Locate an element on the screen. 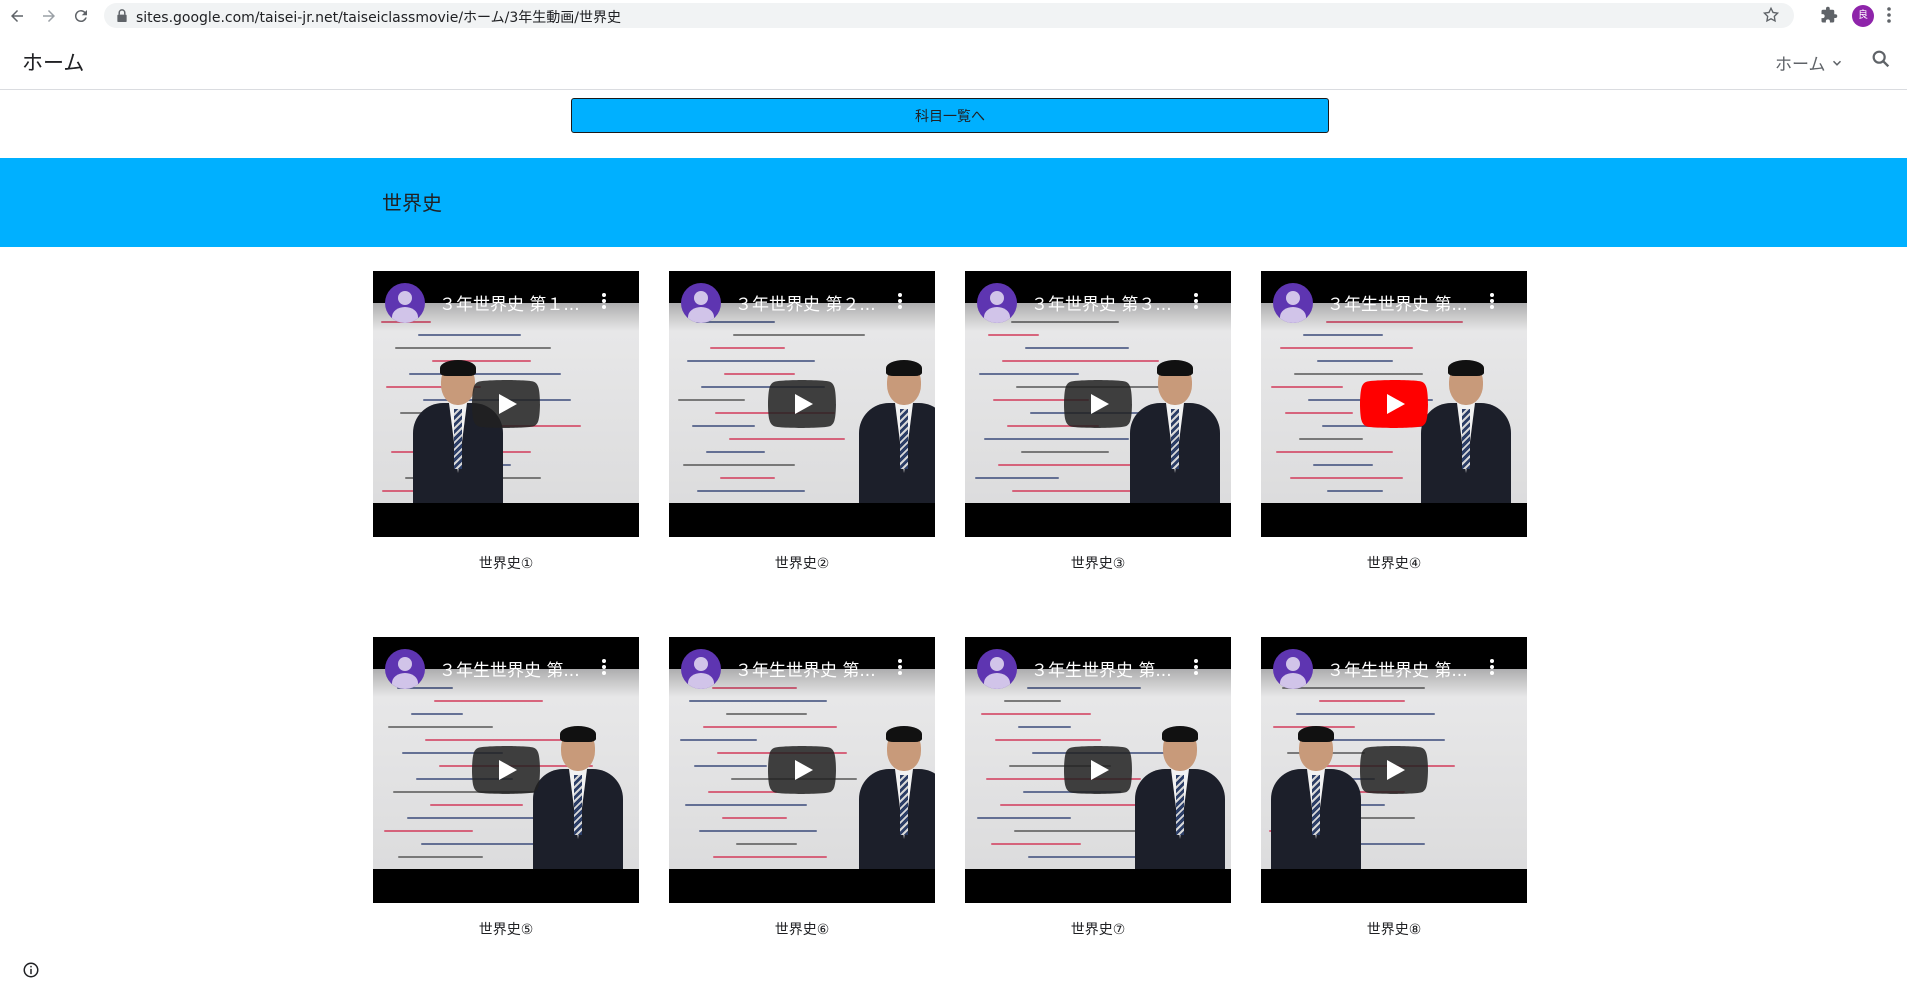 This screenshot has height=1001, width=1907. chevron-down-icon is located at coordinates (1836, 63).